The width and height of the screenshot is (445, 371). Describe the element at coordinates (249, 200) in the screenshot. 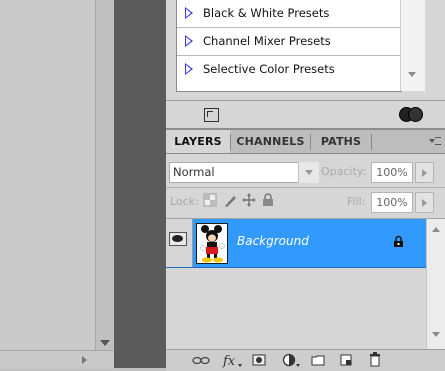

I see `lock-position-icon` at that location.